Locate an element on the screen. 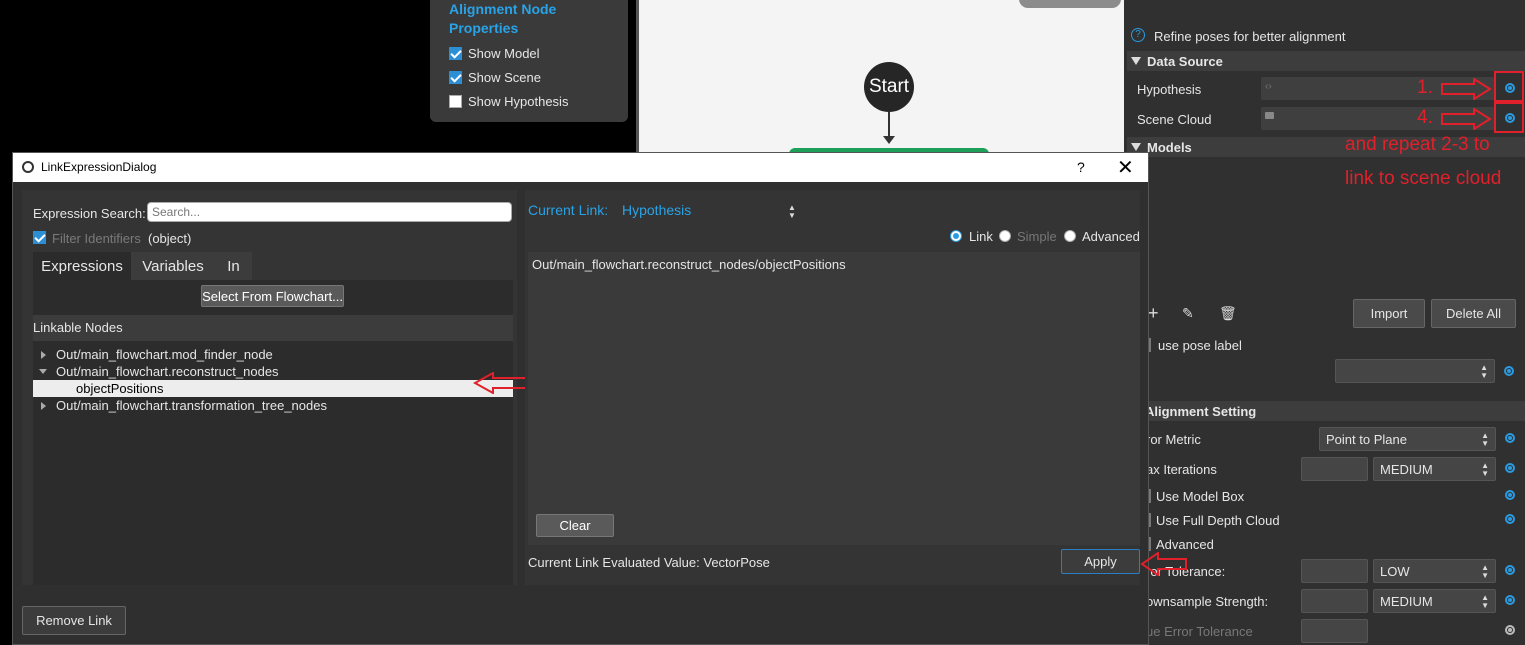 The width and height of the screenshot is (1525, 645). camera-icon is located at coordinates (1269, 115).